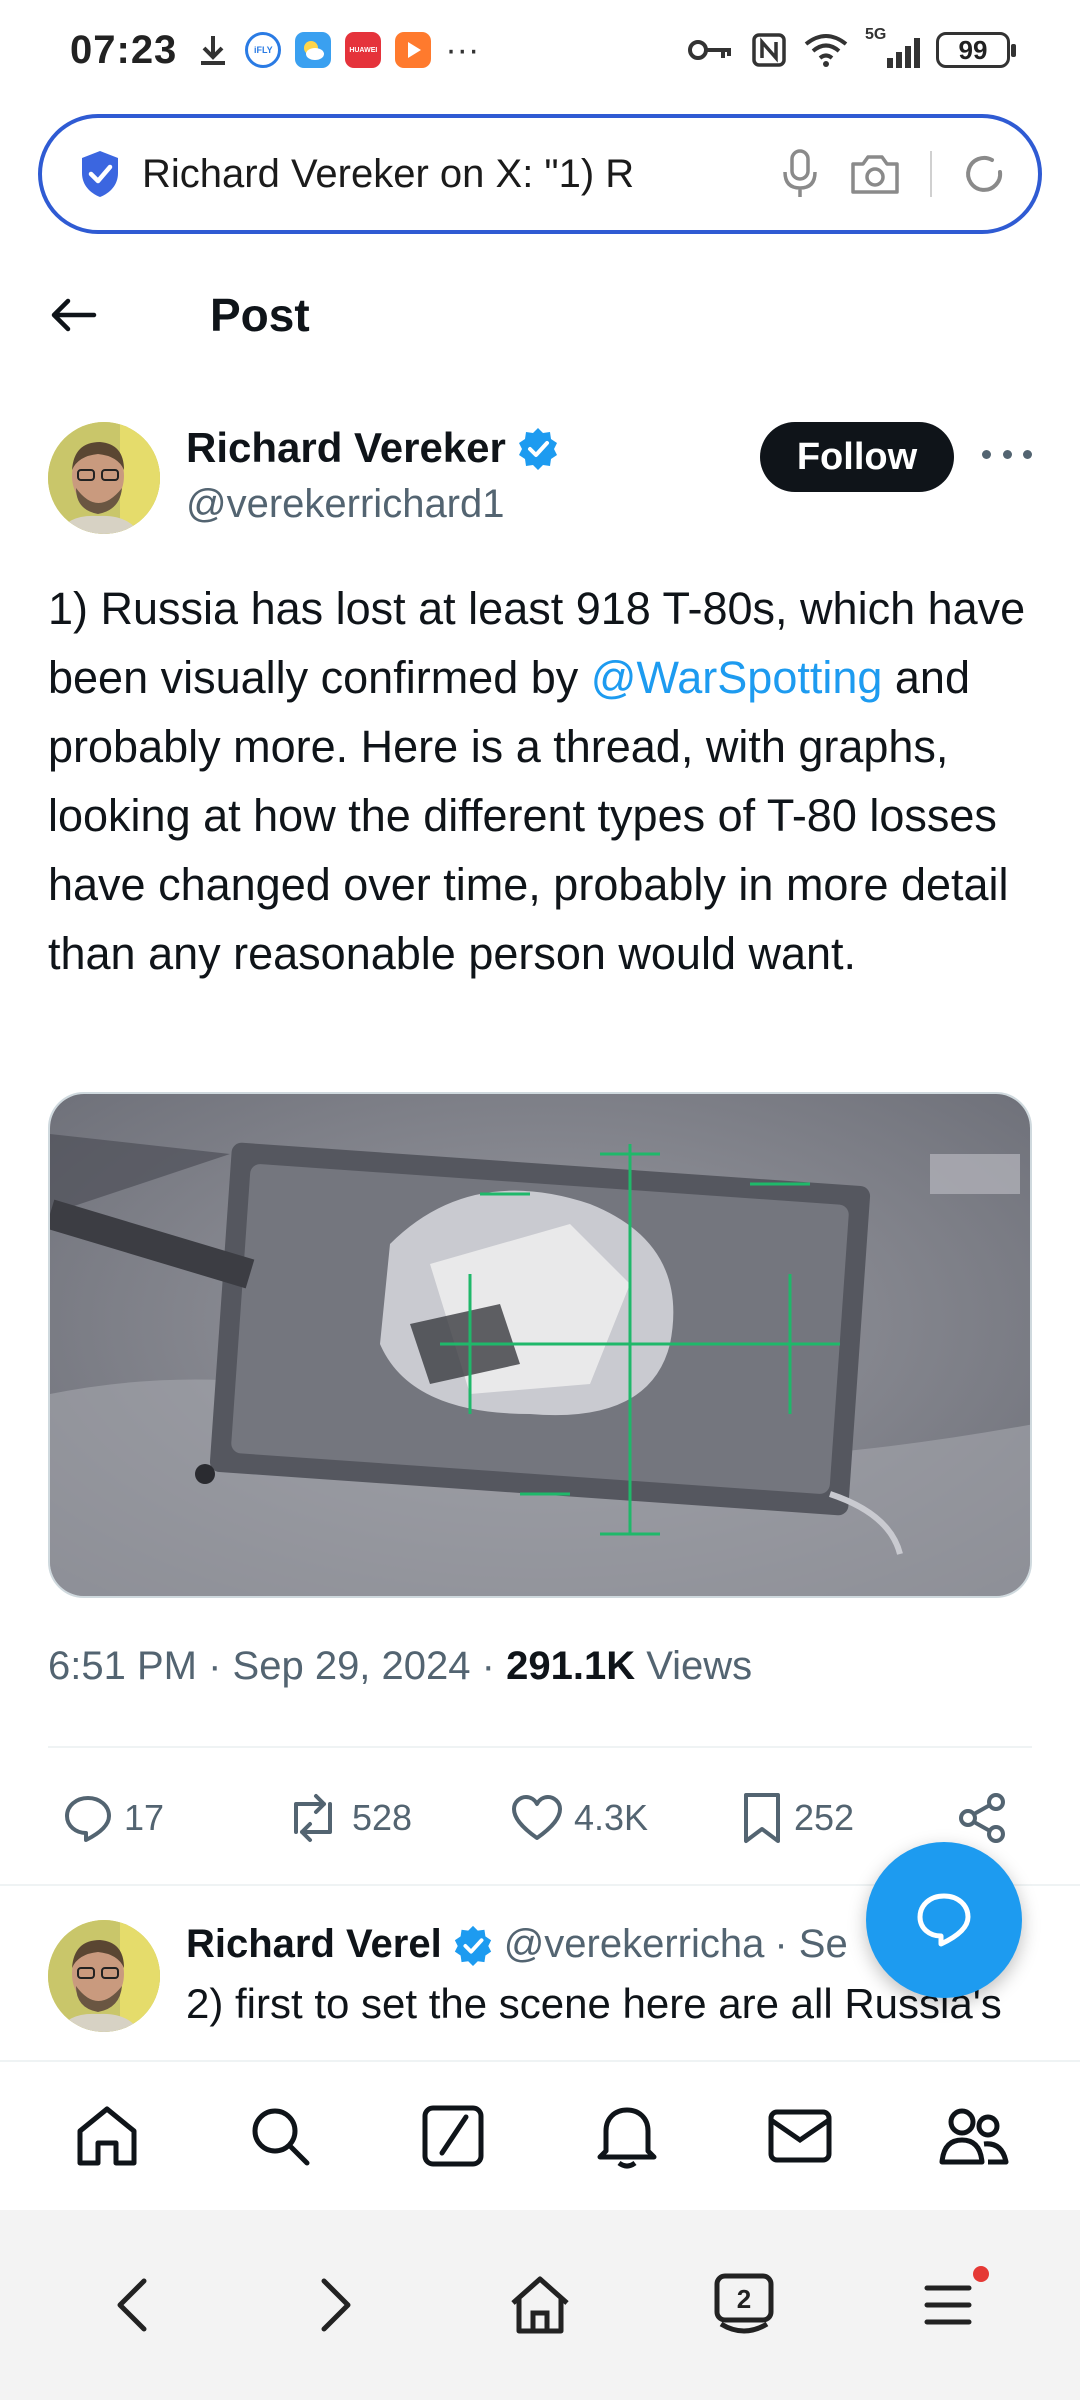 The width and height of the screenshot is (1080, 2400). Describe the element at coordinates (260, 315) in the screenshot. I see `page-title: Post` at that location.